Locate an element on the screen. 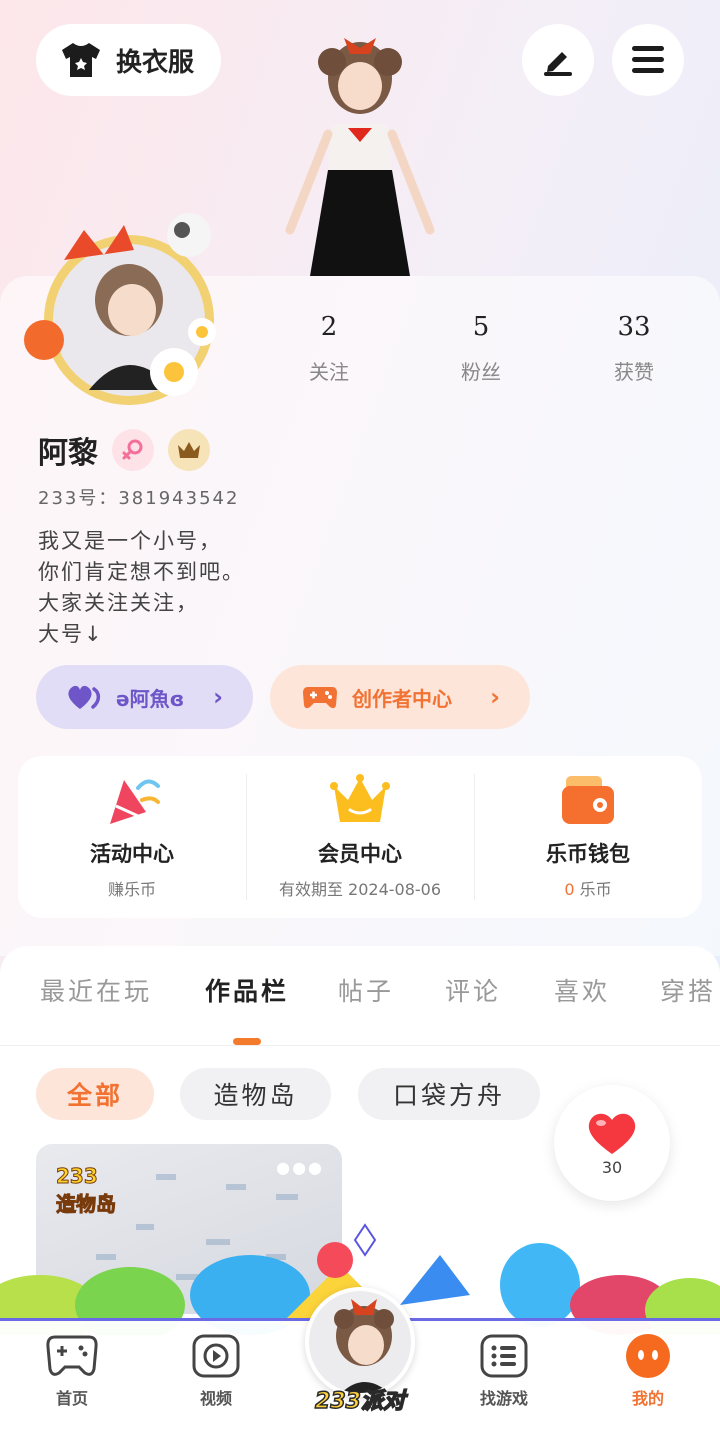 The image size is (720, 1435). service-title: 会员中心 is located at coordinates (360, 854).